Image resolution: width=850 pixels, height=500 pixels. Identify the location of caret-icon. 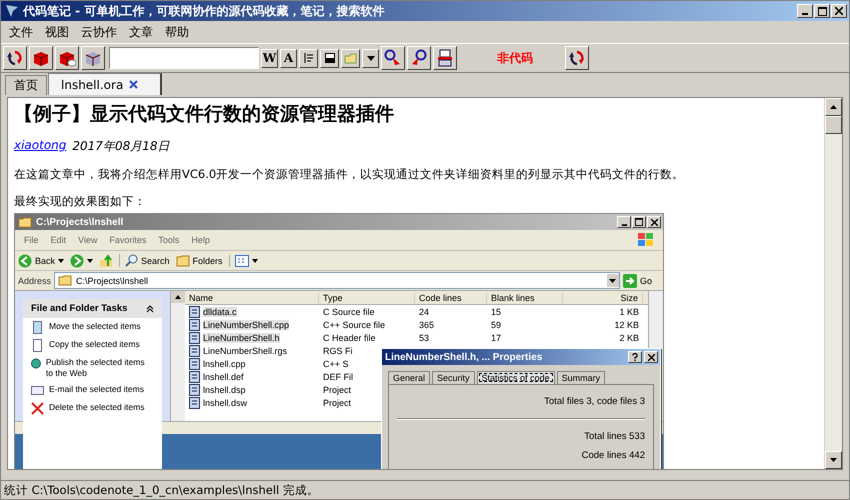
(255, 260).